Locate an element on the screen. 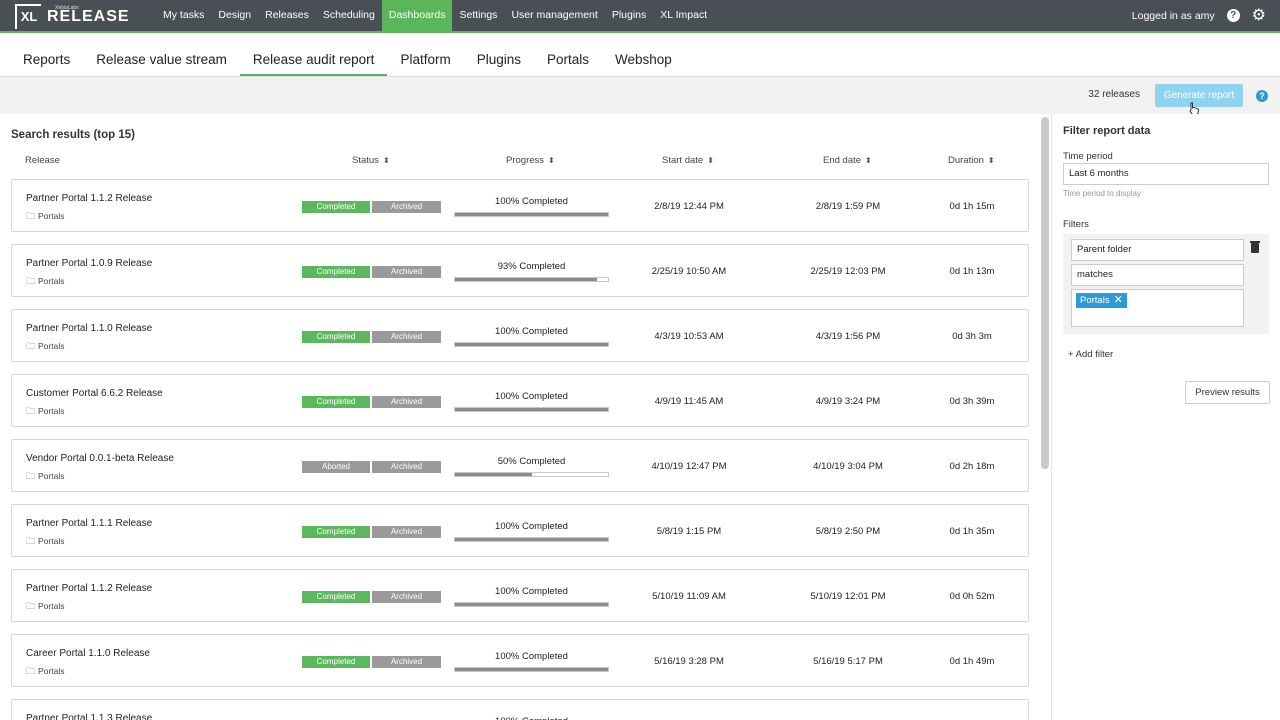  user-area: Logged in as amy ? ⚙ is located at coordinates (1199, 15).